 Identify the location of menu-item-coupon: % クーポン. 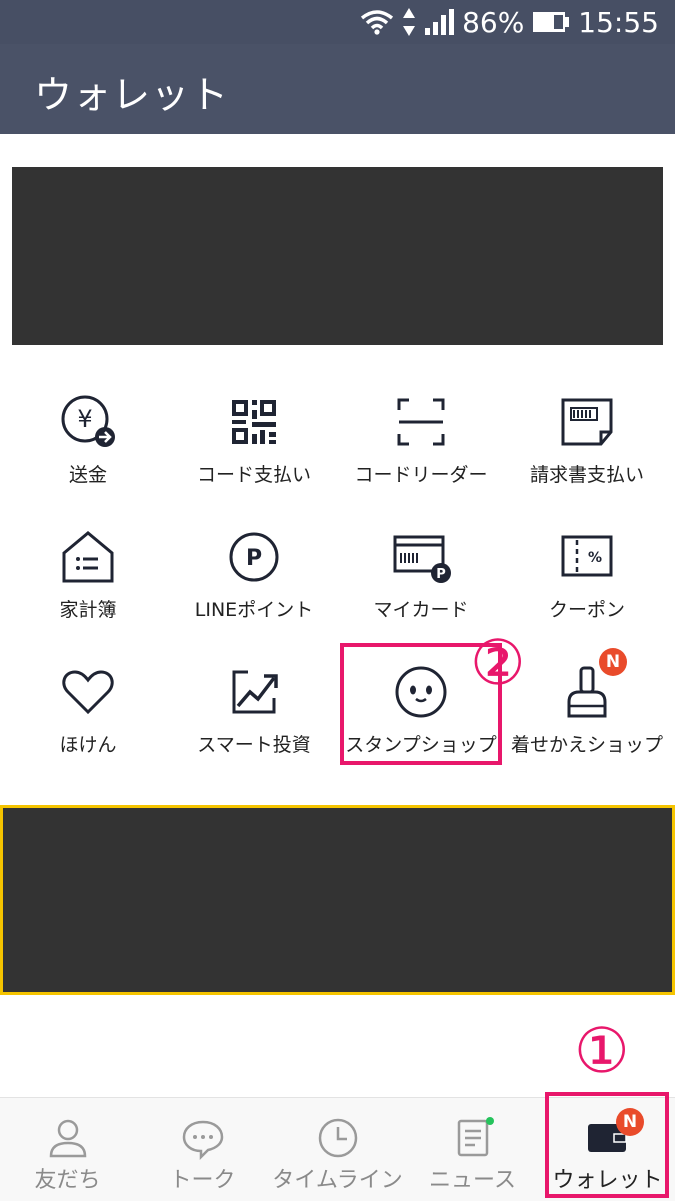
(587, 575).